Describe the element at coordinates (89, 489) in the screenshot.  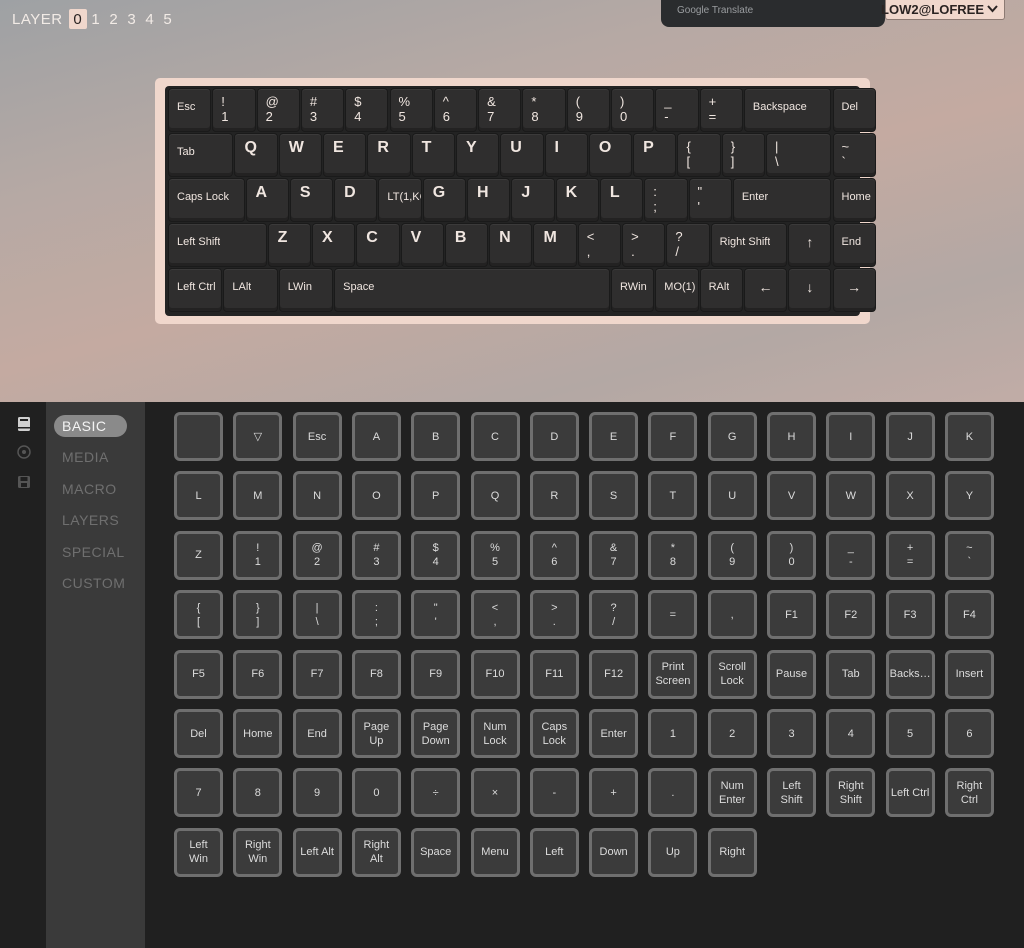
I see `menu-item-macro: MACRO` at that location.